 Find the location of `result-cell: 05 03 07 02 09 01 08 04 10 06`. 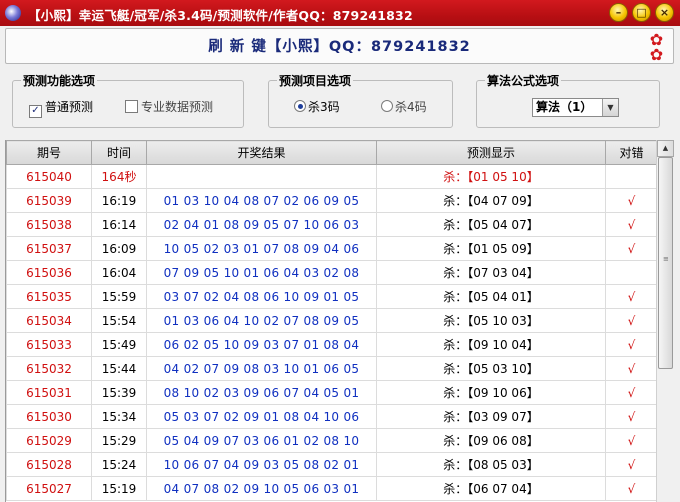

result-cell: 05 03 07 02 09 01 08 04 10 06 is located at coordinates (261, 416).